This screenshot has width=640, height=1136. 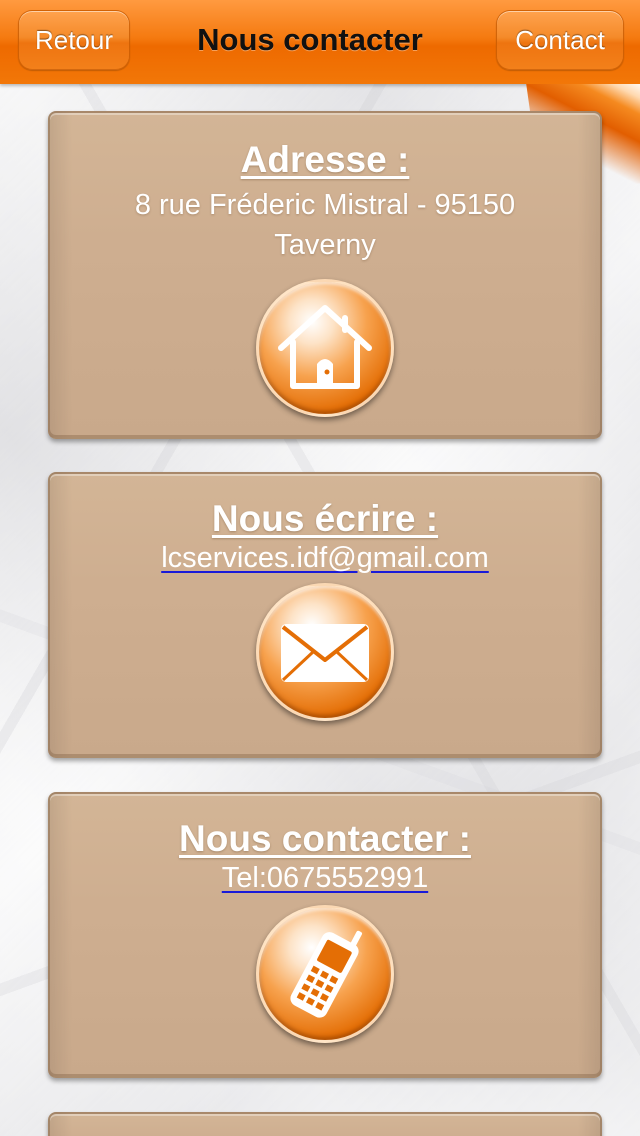 What do you see at coordinates (325, 652) in the screenshot?
I see `mail-icon` at bounding box center [325, 652].